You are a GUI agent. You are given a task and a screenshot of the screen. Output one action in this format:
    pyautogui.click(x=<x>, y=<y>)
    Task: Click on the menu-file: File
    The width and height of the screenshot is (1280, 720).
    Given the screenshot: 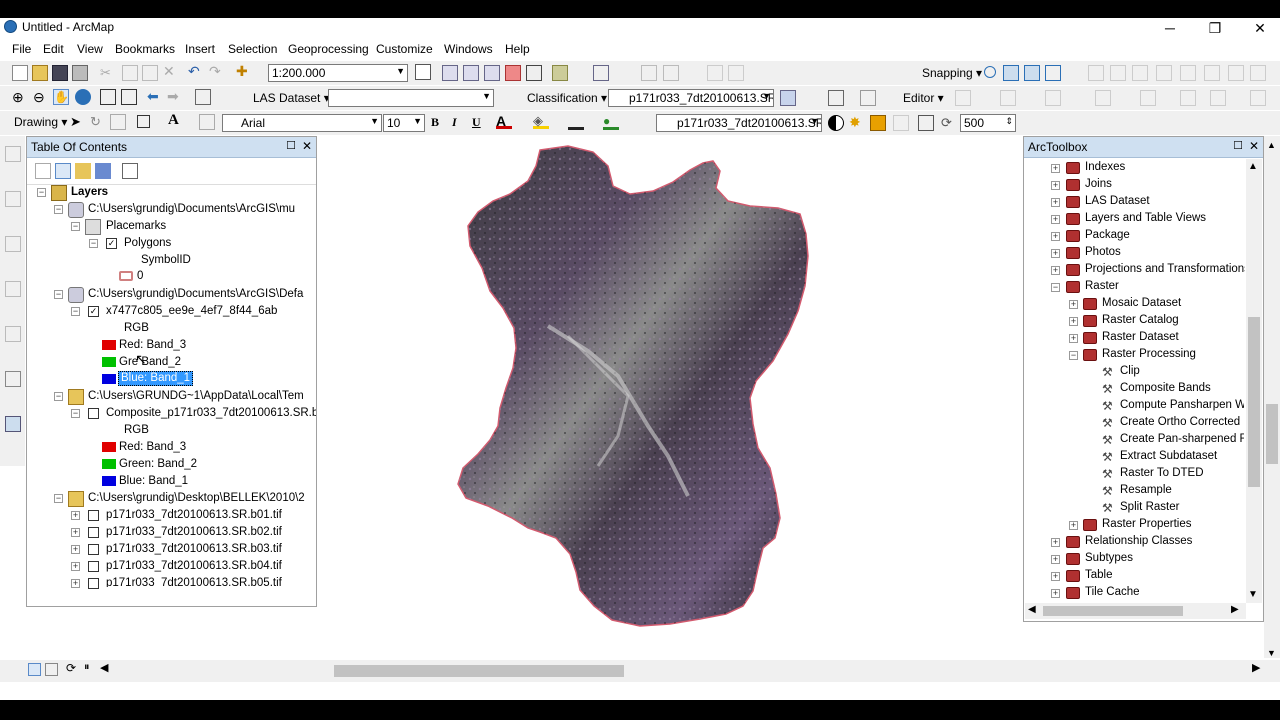 What is the action you would take?
    pyautogui.click(x=21, y=49)
    